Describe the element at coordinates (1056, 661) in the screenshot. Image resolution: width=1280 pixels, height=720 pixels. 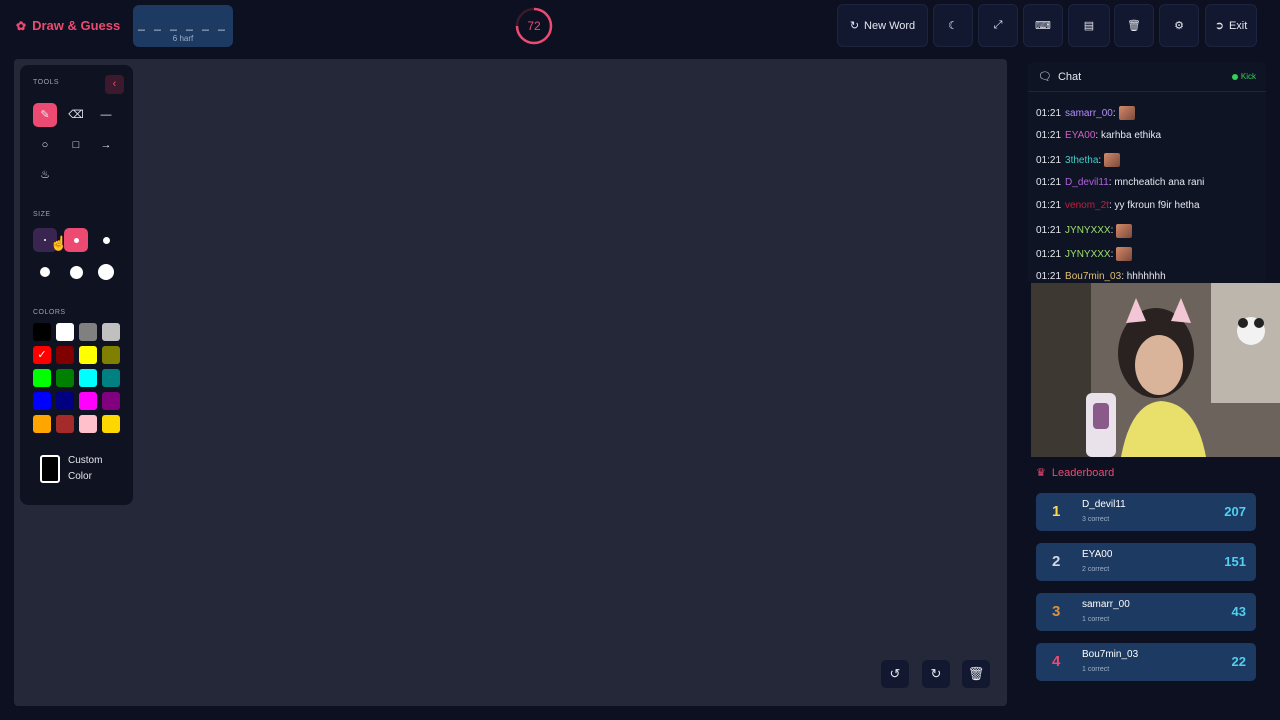
I see `leaderboard-rank: 4` at that location.